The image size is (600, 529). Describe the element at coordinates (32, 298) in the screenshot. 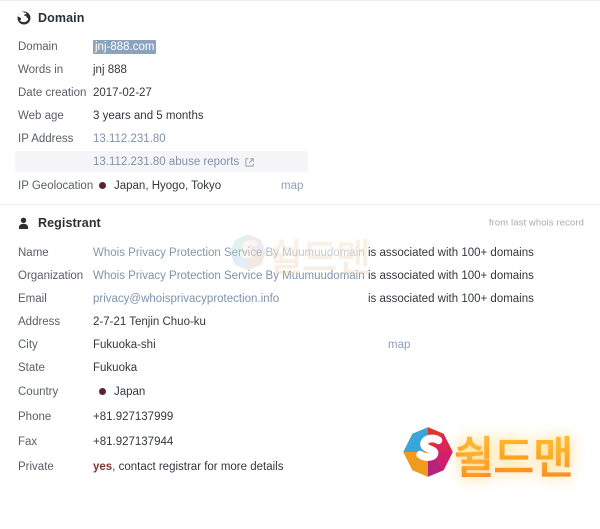

I see `row-label-email: Email` at that location.